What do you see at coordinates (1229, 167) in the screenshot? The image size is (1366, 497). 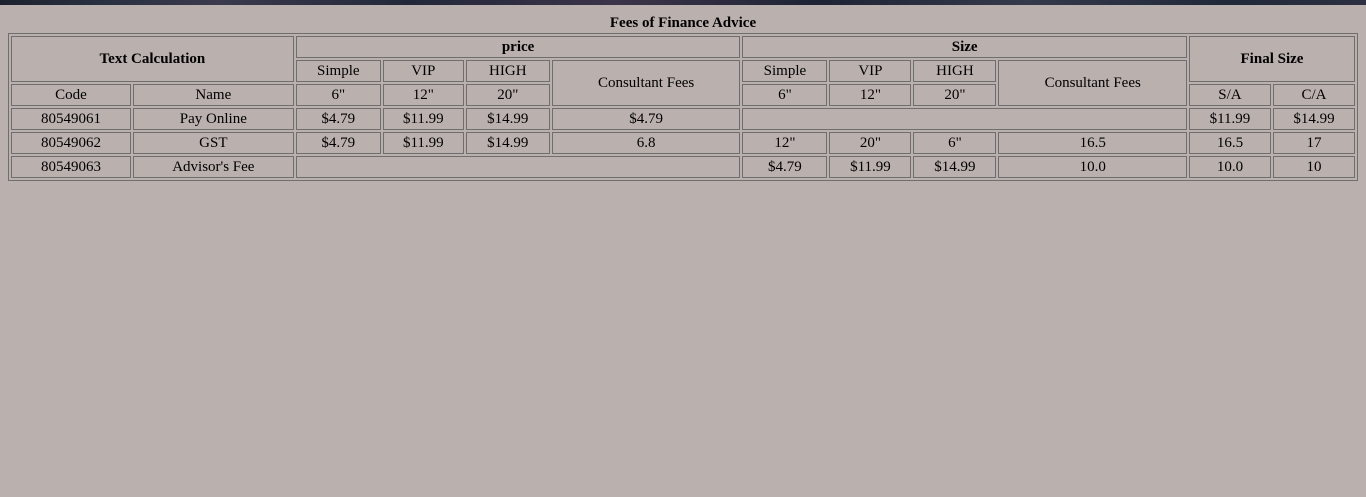 I see `row-final-sa: 10.0` at bounding box center [1229, 167].